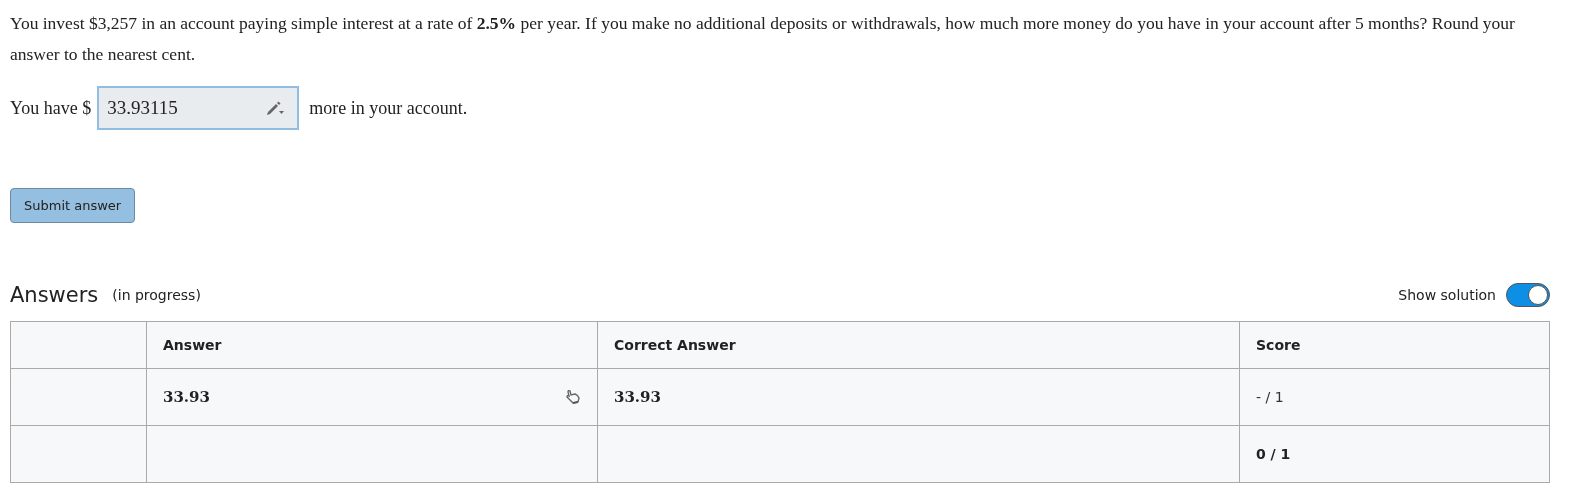 The width and height of the screenshot is (1571, 492). Describe the element at coordinates (1528, 295) in the screenshot. I see `show-solution-toggle` at that location.